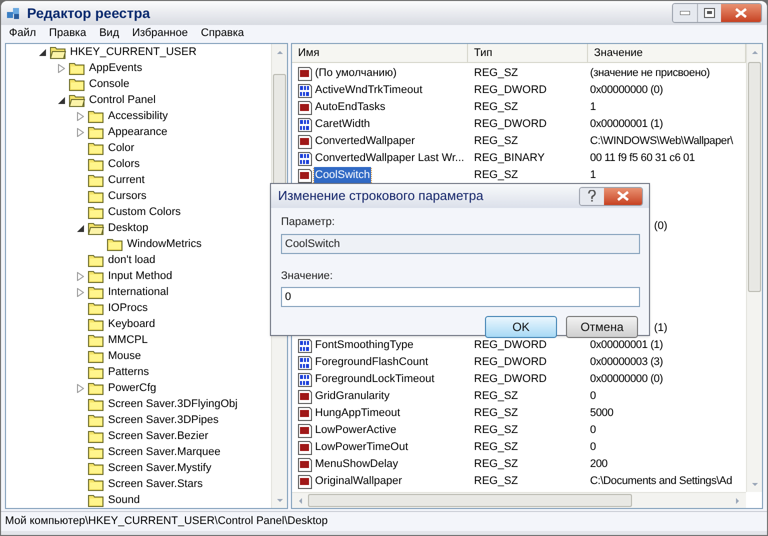 This screenshot has height=536, width=768. Describe the element at coordinates (381, 196) in the screenshot. I see `dialog-title: Изменение строкового параметра` at that location.